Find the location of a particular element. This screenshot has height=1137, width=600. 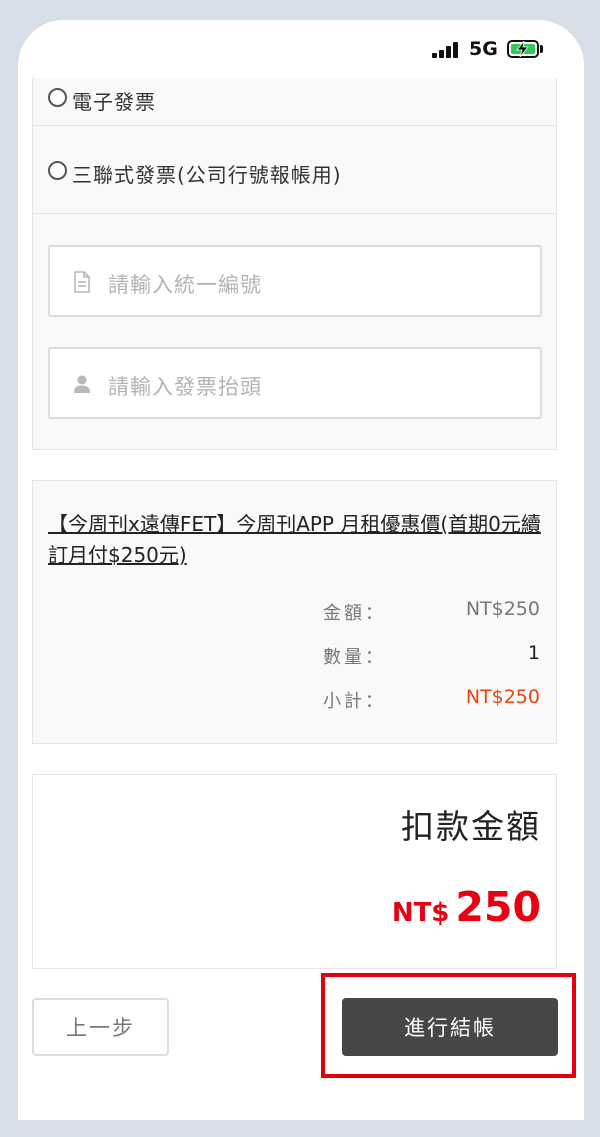

subtotal-label: 小計： is located at coordinates (354, 701).